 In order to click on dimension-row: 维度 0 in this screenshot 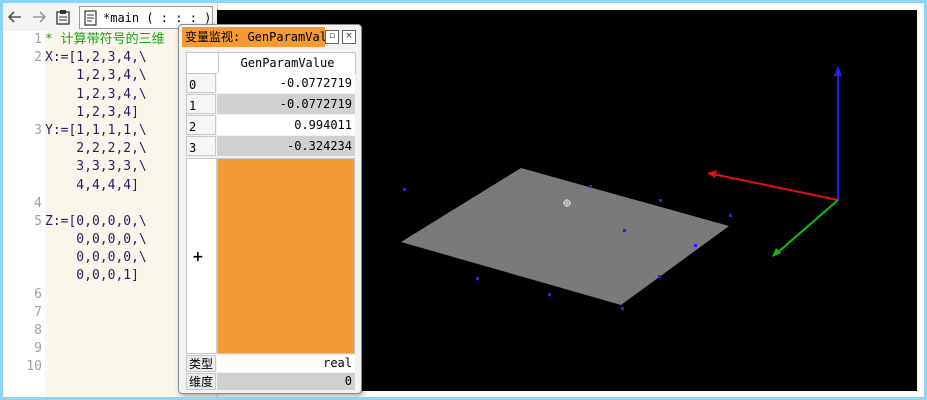, I will do `click(271, 381)`.